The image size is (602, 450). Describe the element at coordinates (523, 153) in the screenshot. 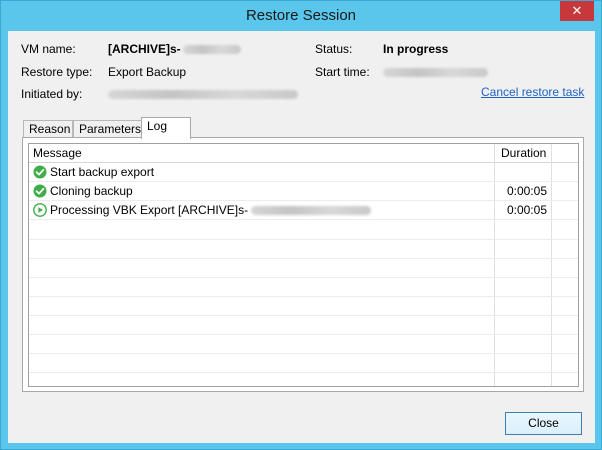

I see `duration-column-header: Duration` at that location.